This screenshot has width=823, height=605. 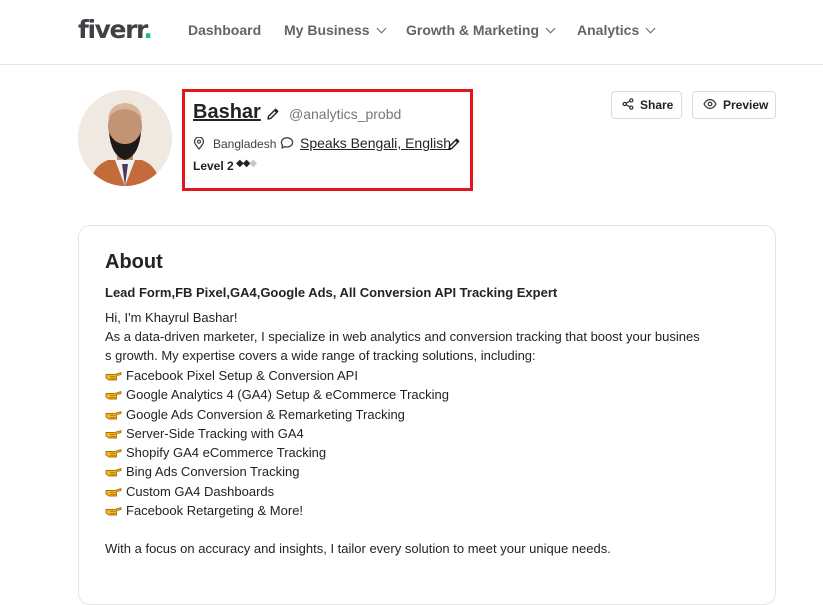 I want to click on about-bullet-item: Server-Side Tracking with GA4, so click(x=204, y=433).